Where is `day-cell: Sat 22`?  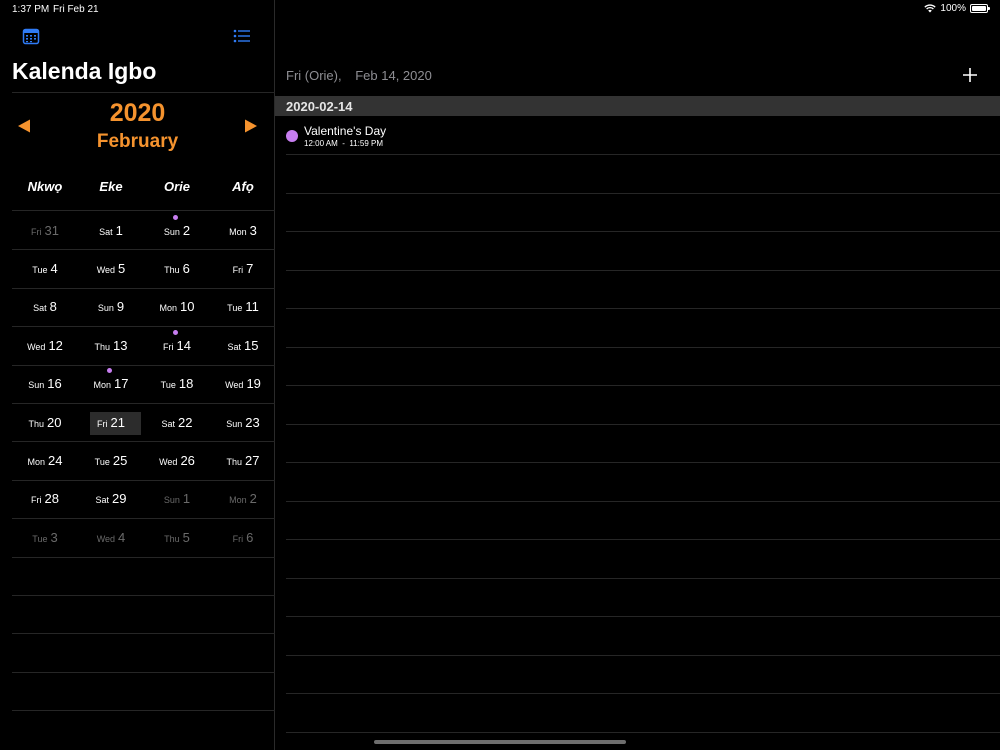
day-cell: Sat 22 is located at coordinates (177, 422).